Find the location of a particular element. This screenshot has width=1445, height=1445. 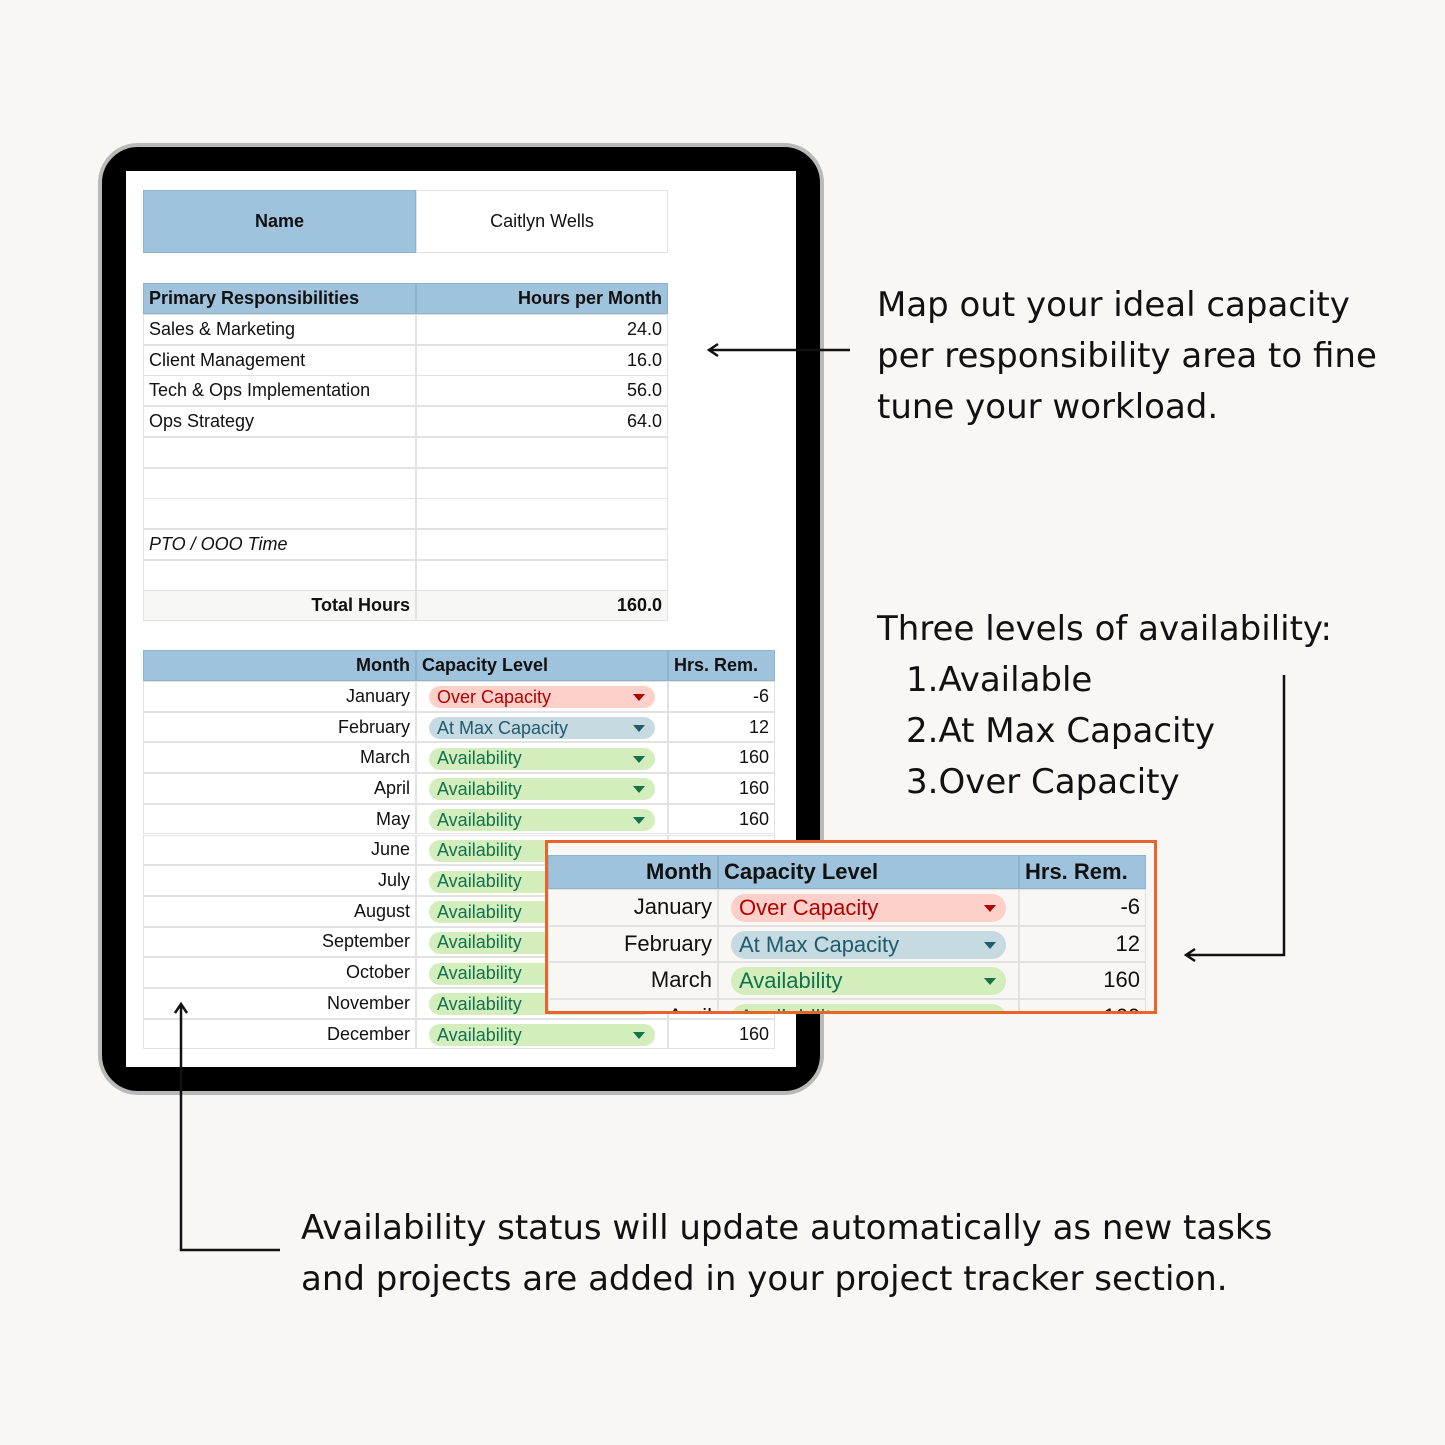

arrow-levels is located at coordinates (1234, 819).